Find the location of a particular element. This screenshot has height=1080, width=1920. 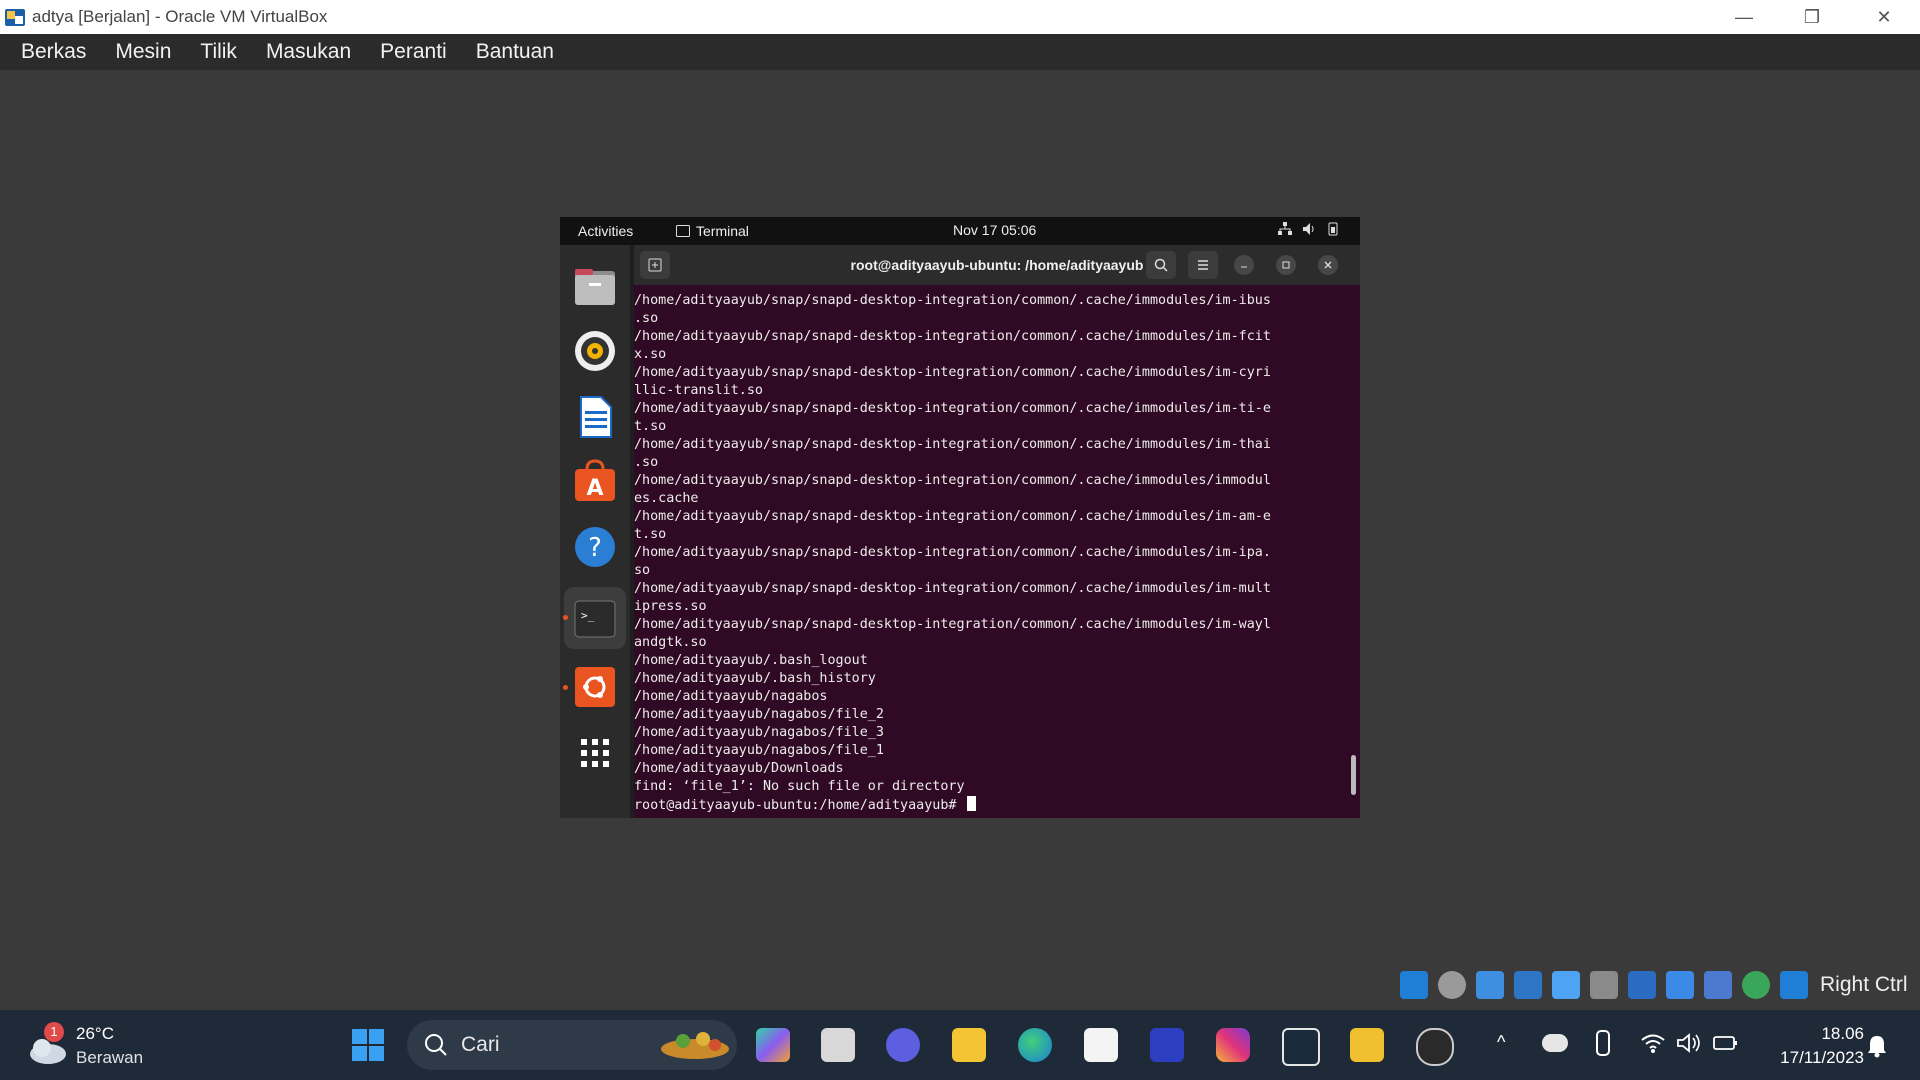

mouse-integration-icon is located at coordinates (1756, 985).